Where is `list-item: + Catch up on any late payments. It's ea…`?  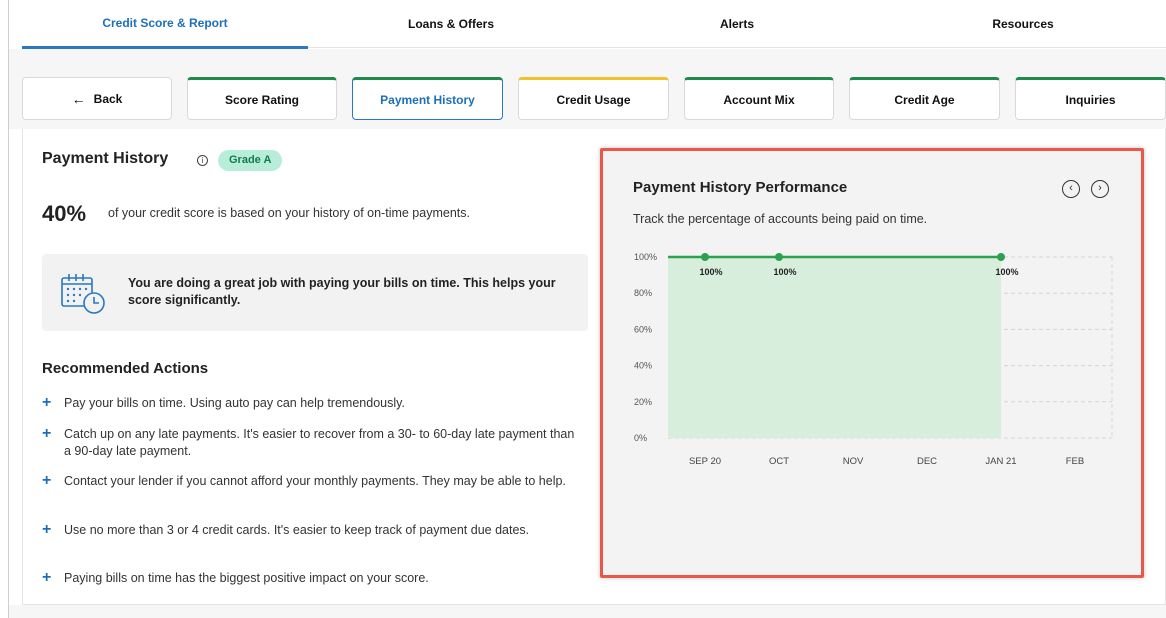
list-item: + Catch up on any late payments. It's ea… is located at coordinates (313, 442).